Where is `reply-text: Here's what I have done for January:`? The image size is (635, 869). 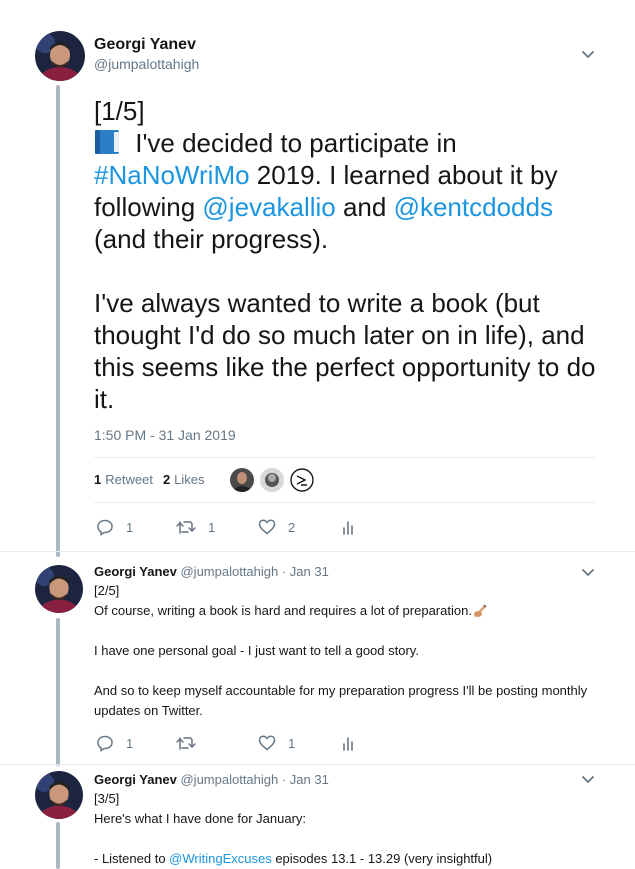
reply-text: Here's what I have done for January: is located at coordinates (200, 818).